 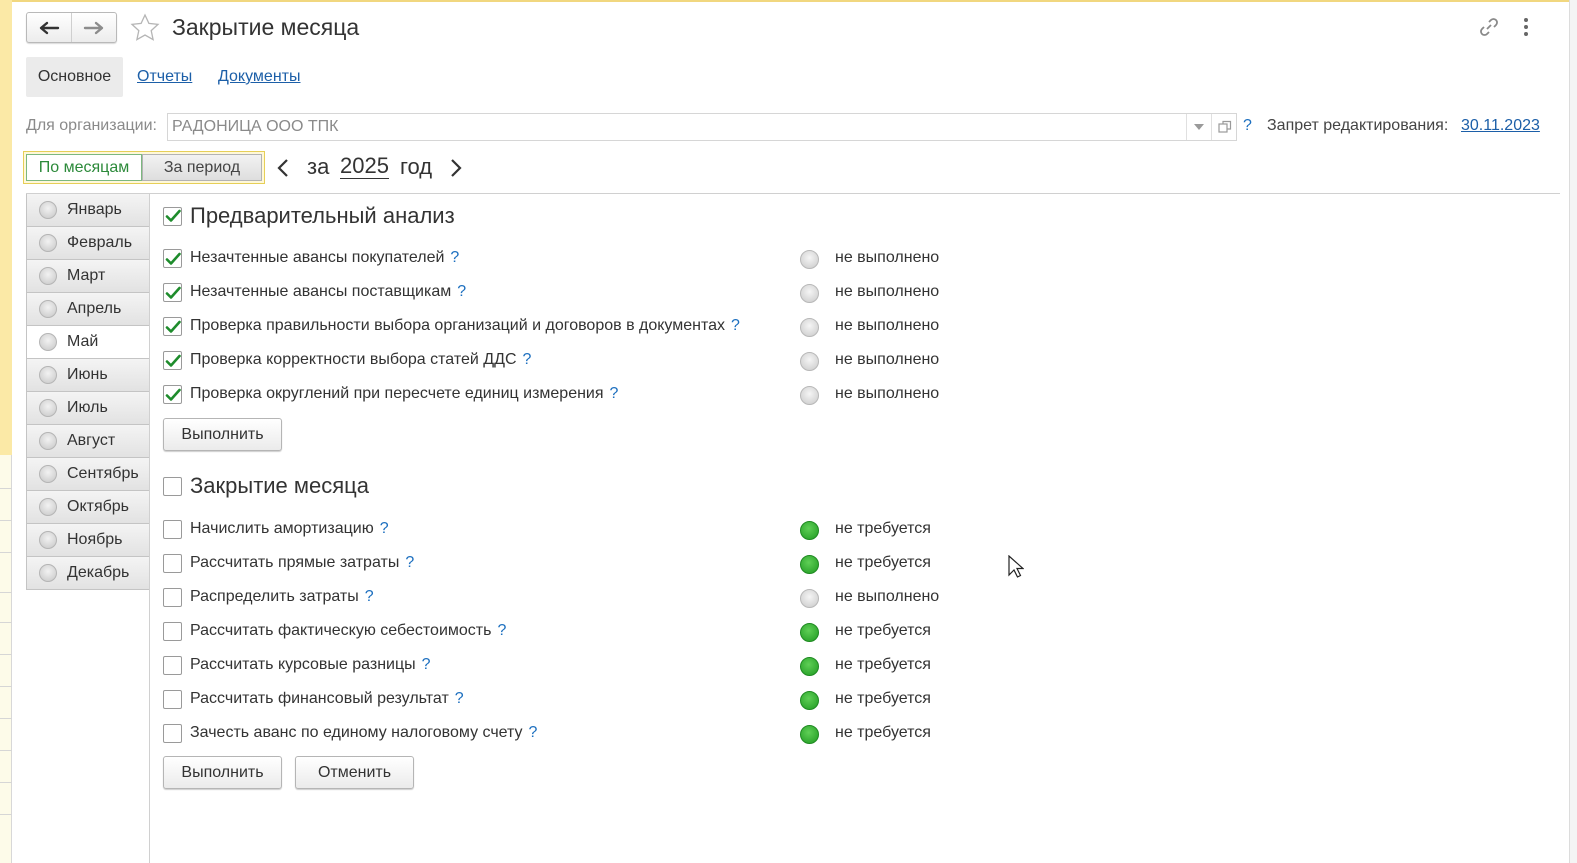 I want to click on month-item-september: Сентябрь, so click(x=88, y=474).